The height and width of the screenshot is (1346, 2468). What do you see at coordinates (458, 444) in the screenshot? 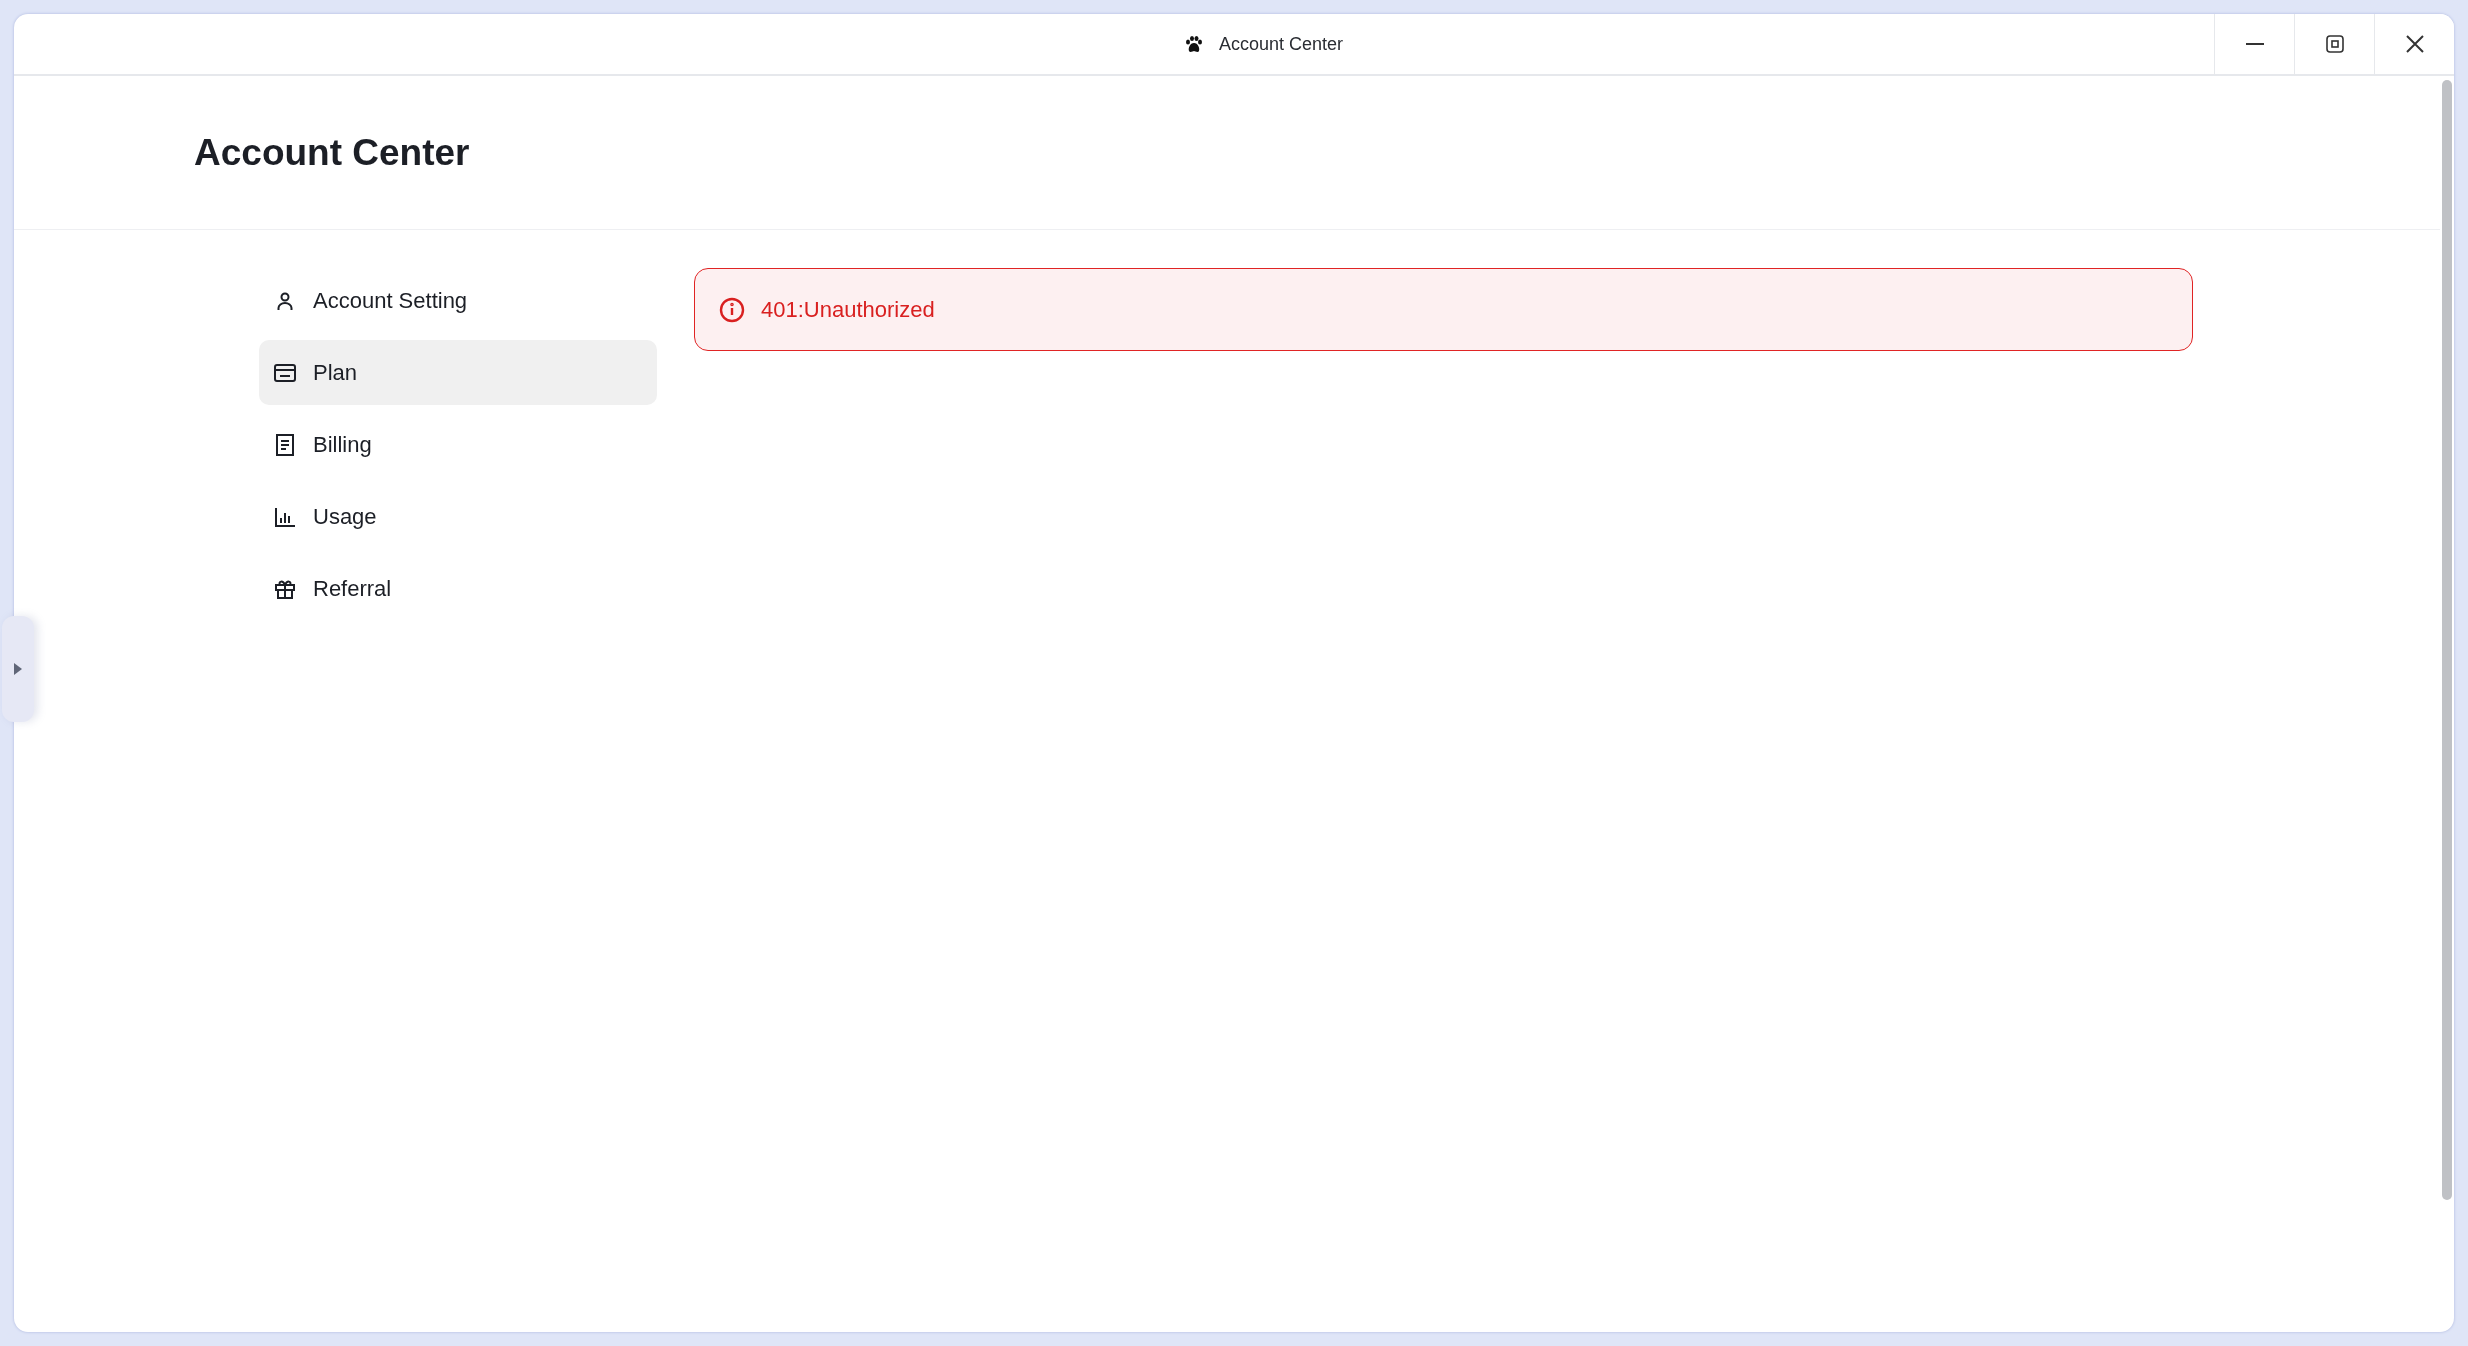
I see `sidebar-item: Billing` at bounding box center [458, 444].